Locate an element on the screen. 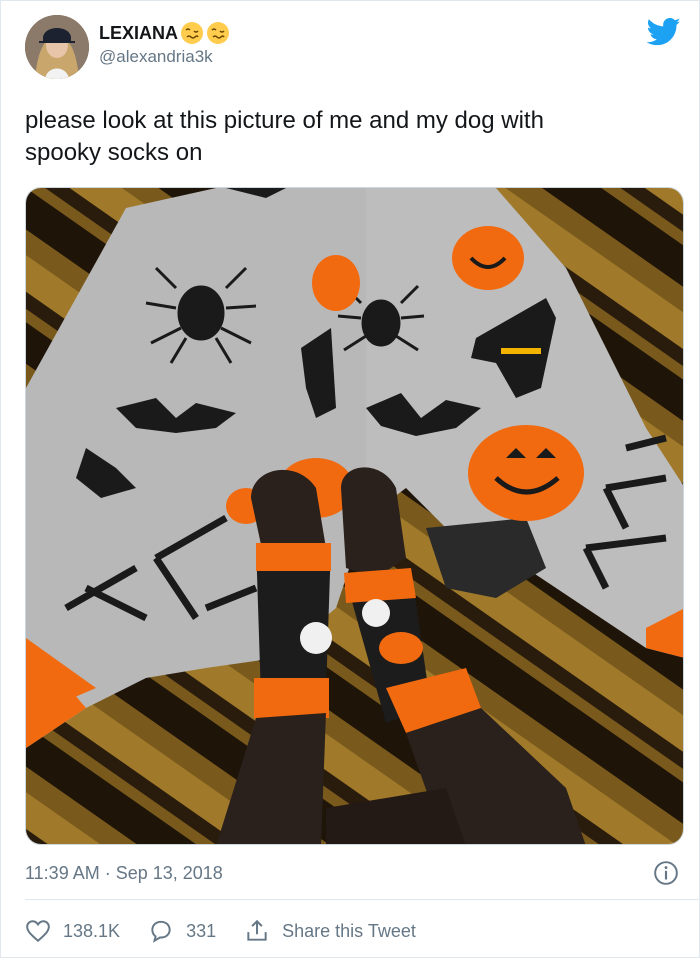 The width and height of the screenshot is (700, 958). reply-bubble-icon is located at coordinates (161, 931).